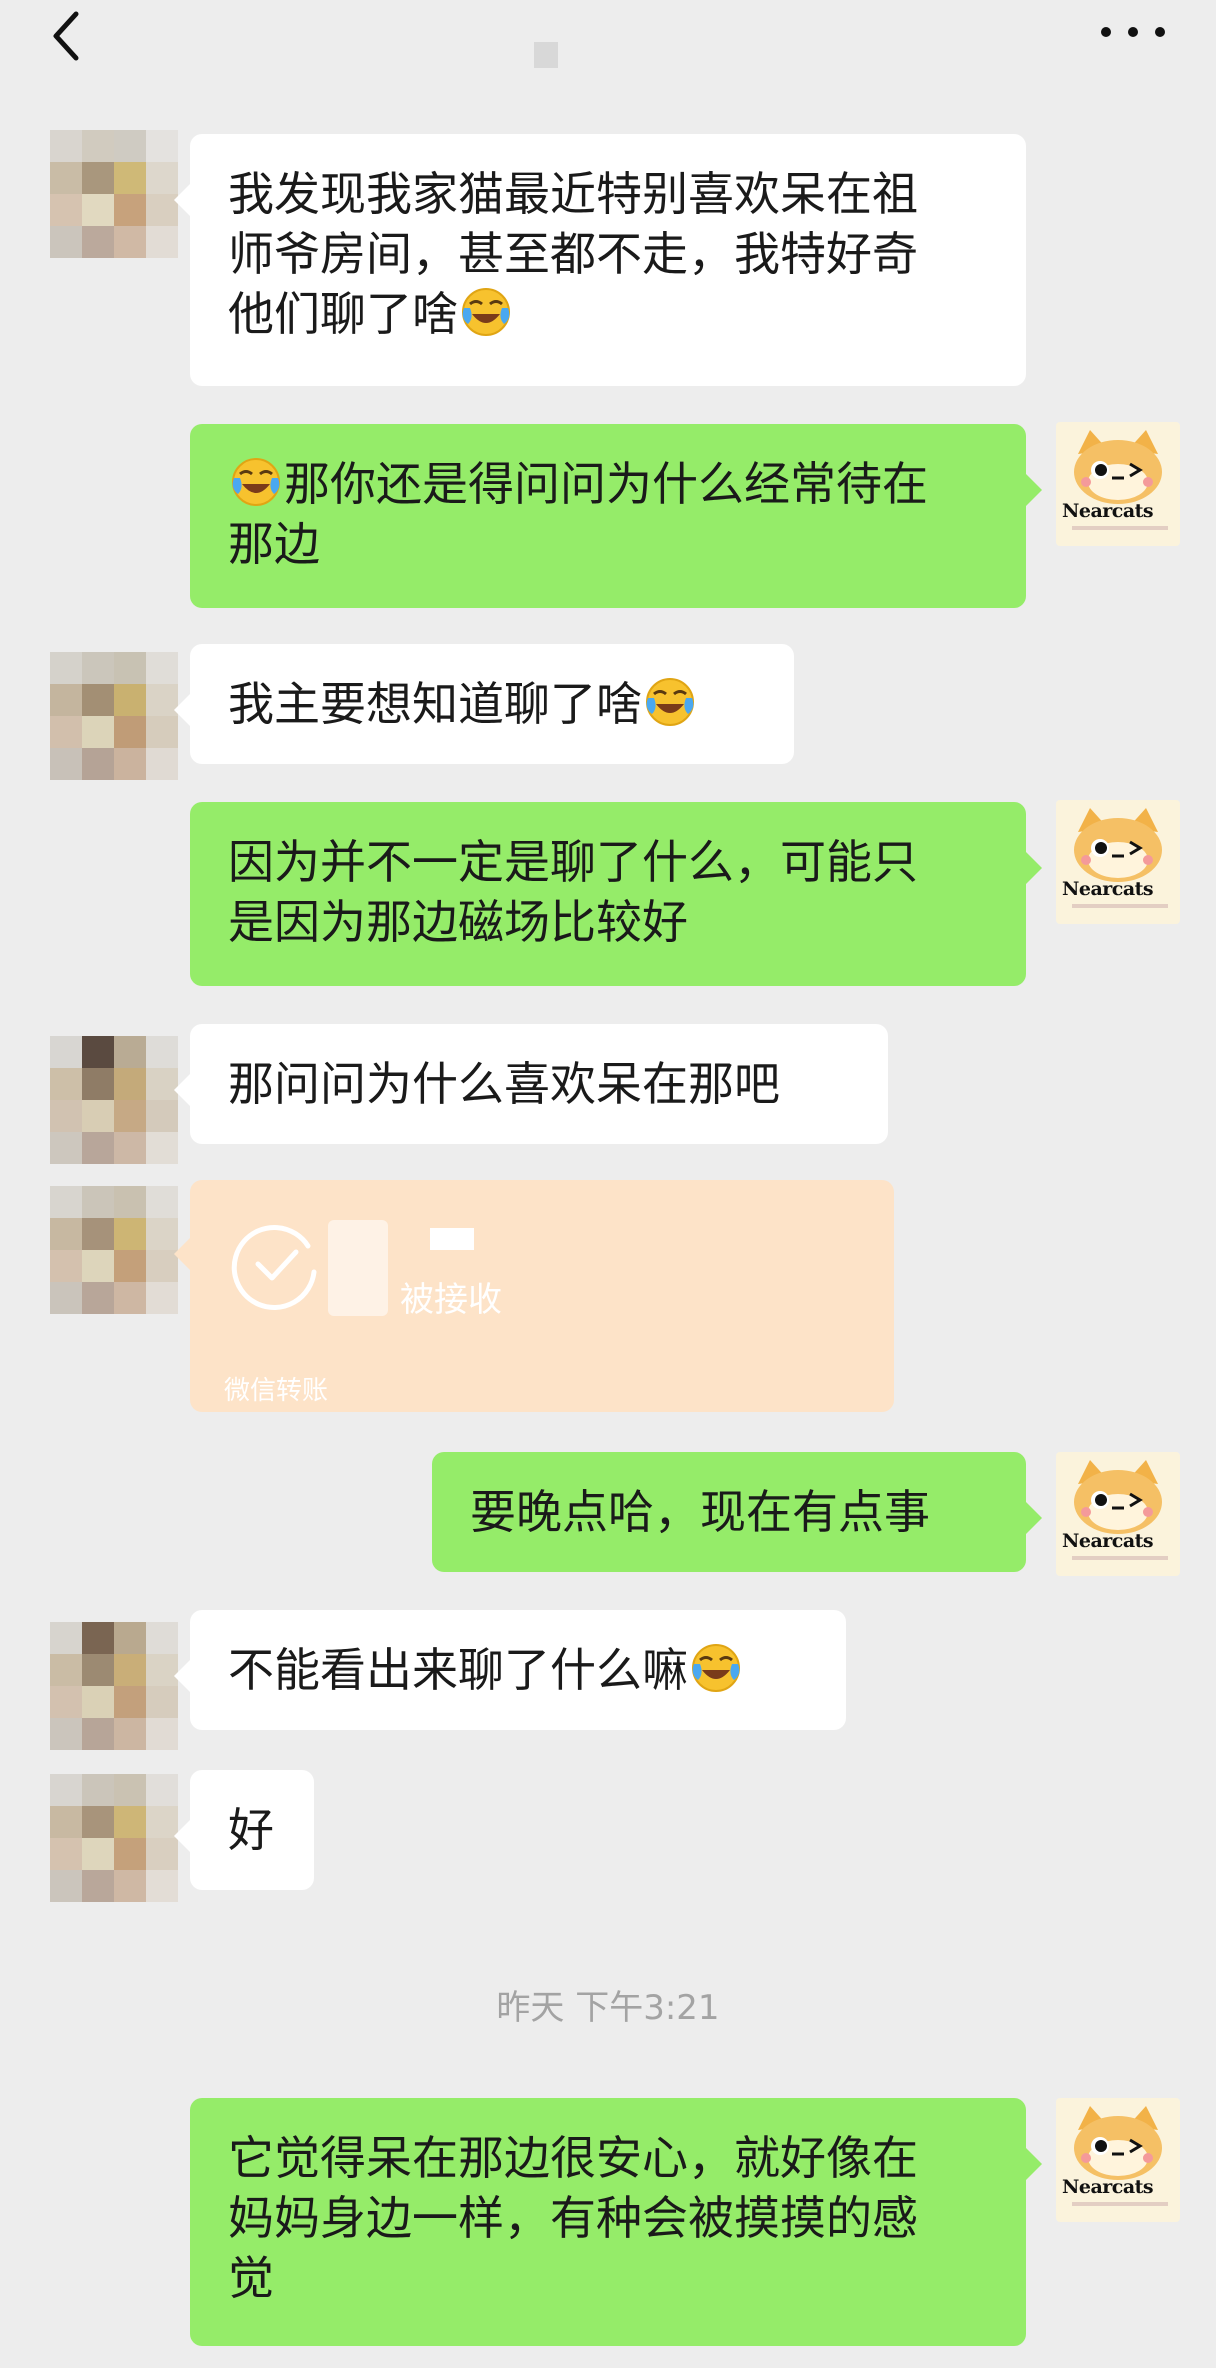  What do you see at coordinates (616, 516) in the screenshot?
I see `message-bubble-outgoing: 那你还是得问问为什么经常待在 那边` at bounding box center [616, 516].